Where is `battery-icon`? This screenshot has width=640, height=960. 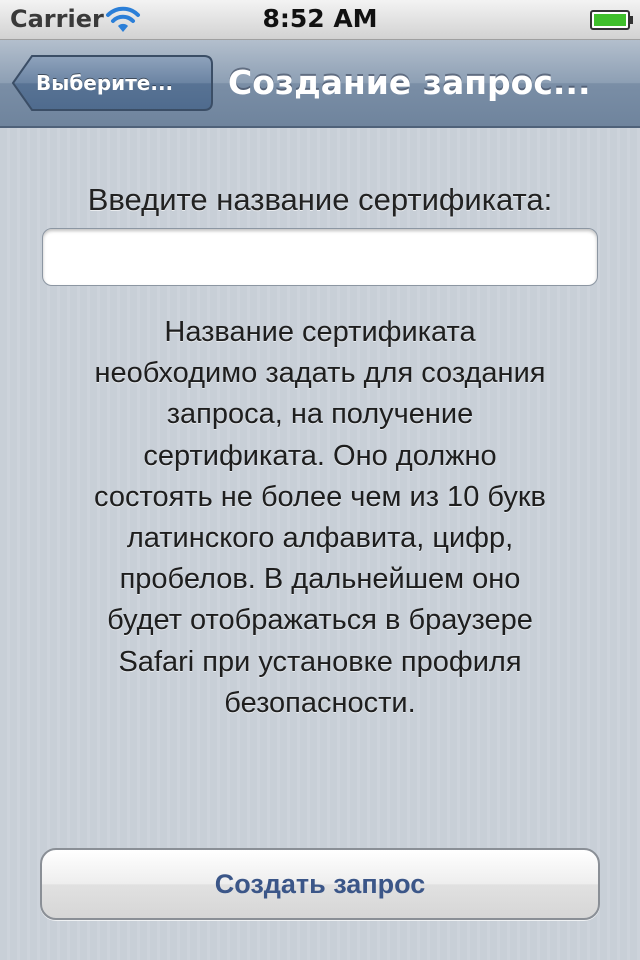 battery-icon is located at coordinates (611, 20).